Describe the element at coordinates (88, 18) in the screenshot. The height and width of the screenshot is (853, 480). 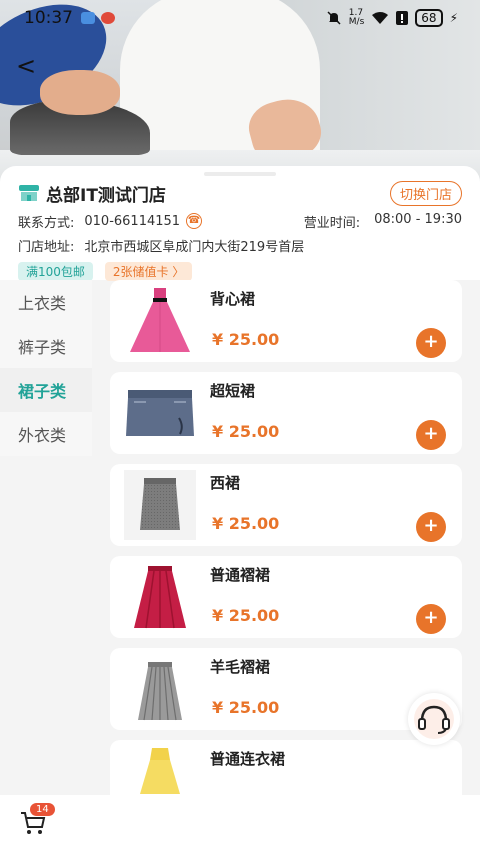
I see `app-notification-icon` at that location.